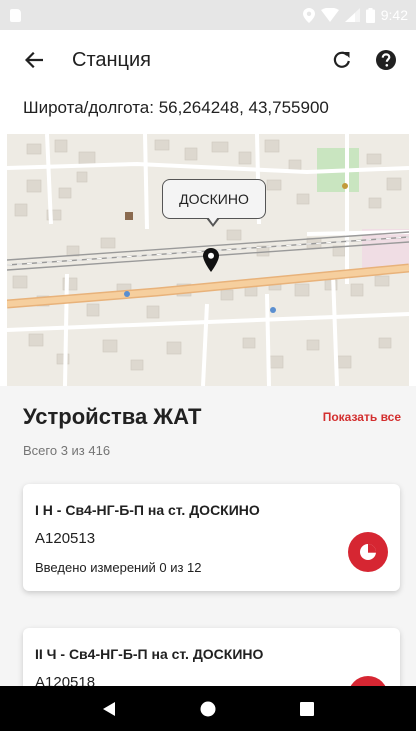  I want to click on wifi-icon, so click(329, 15).